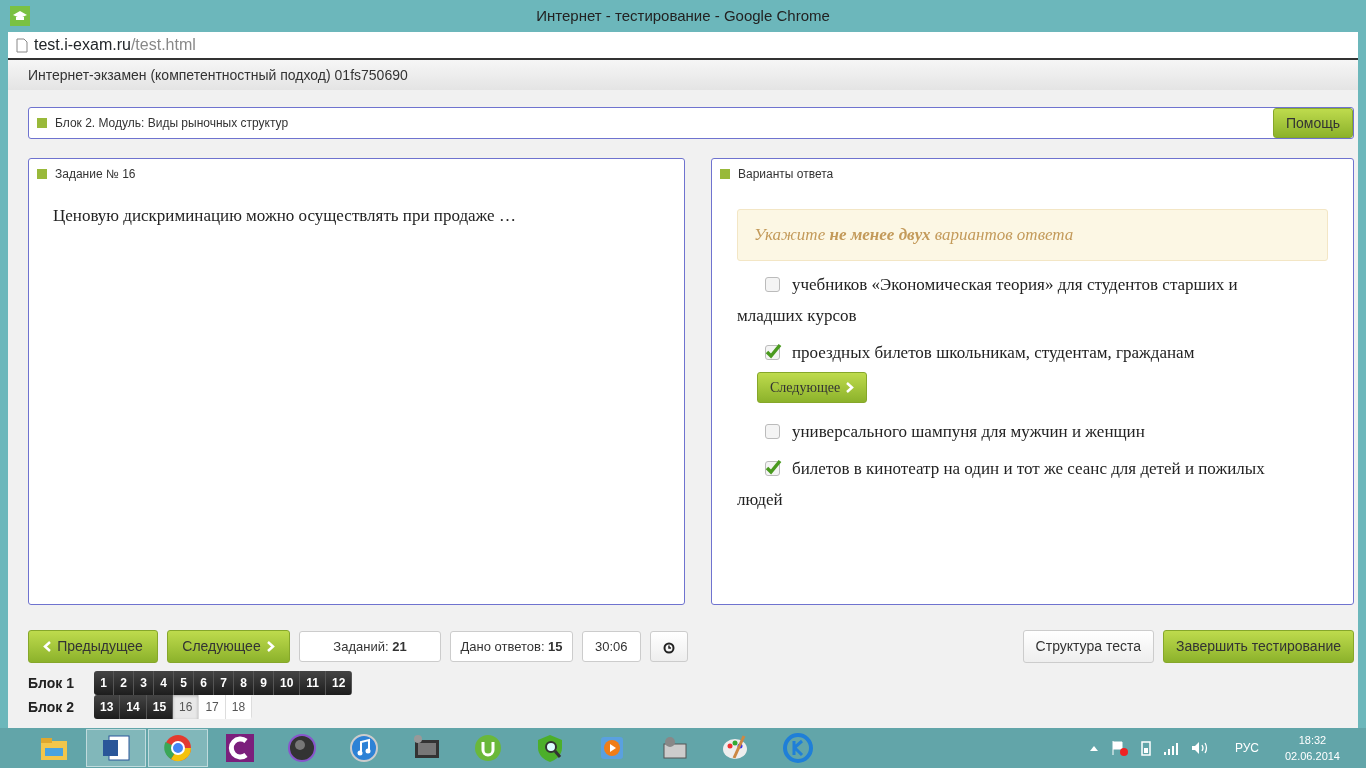 The image size is (1366, 768). What do you see at coordinates (1170, 748) in the screenshot?
I see `signal-icon` at bounding box center [1170, 748].